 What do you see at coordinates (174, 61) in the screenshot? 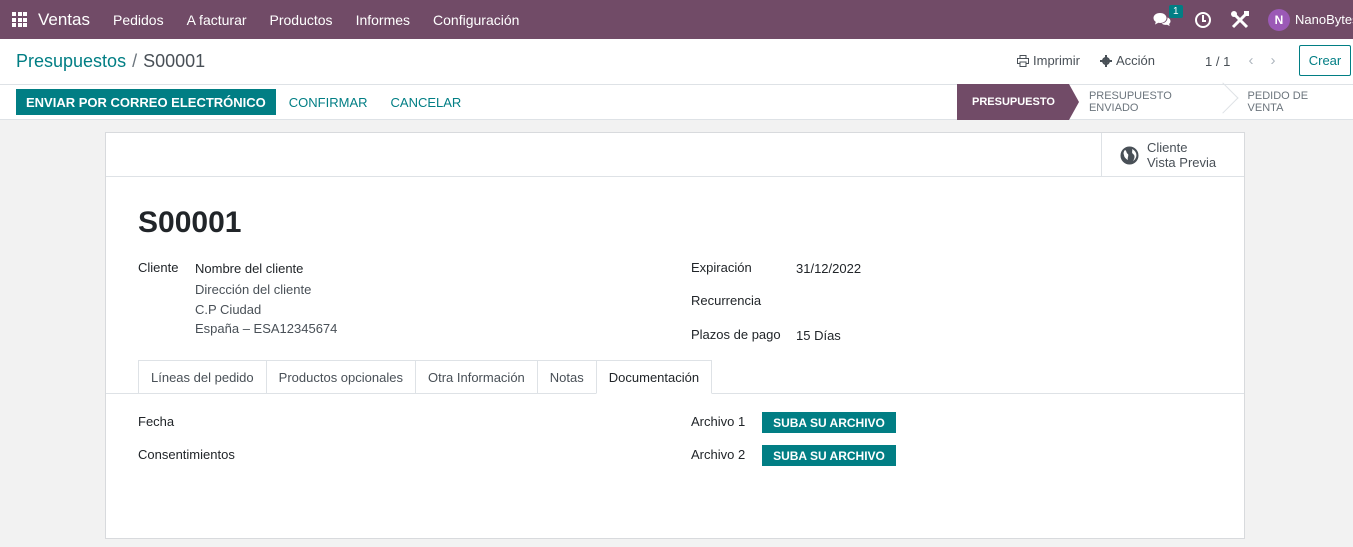
I see `breadcrumb-current: S00001` at bounding box center [174, 61].